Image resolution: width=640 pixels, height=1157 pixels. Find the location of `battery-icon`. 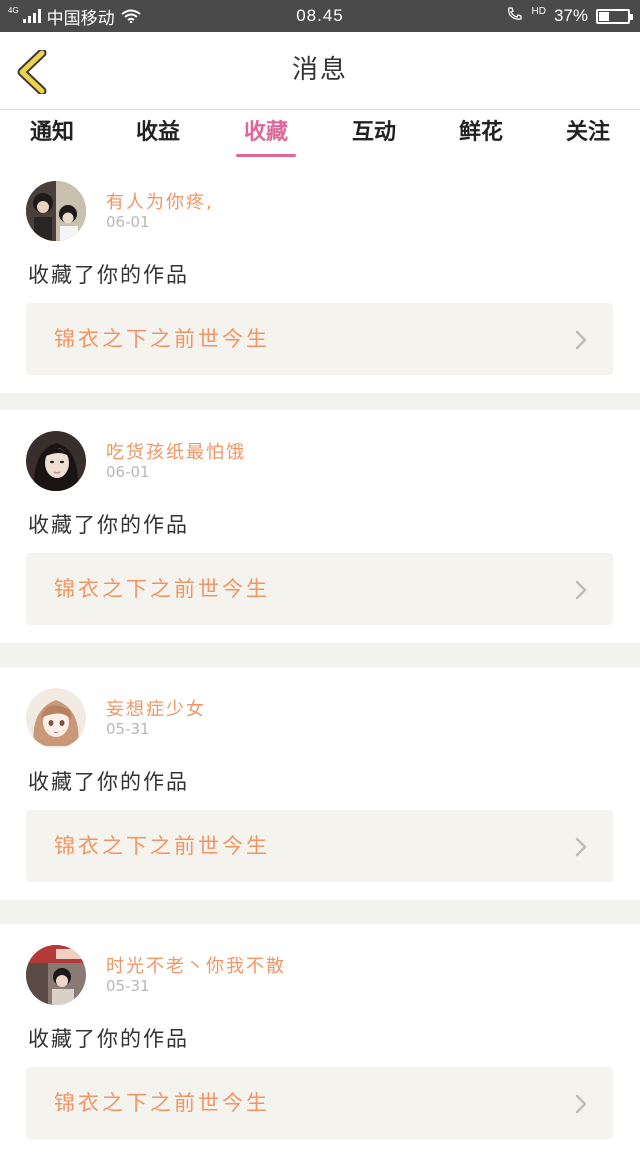

battery-icon is located at coordinates (614, 16).